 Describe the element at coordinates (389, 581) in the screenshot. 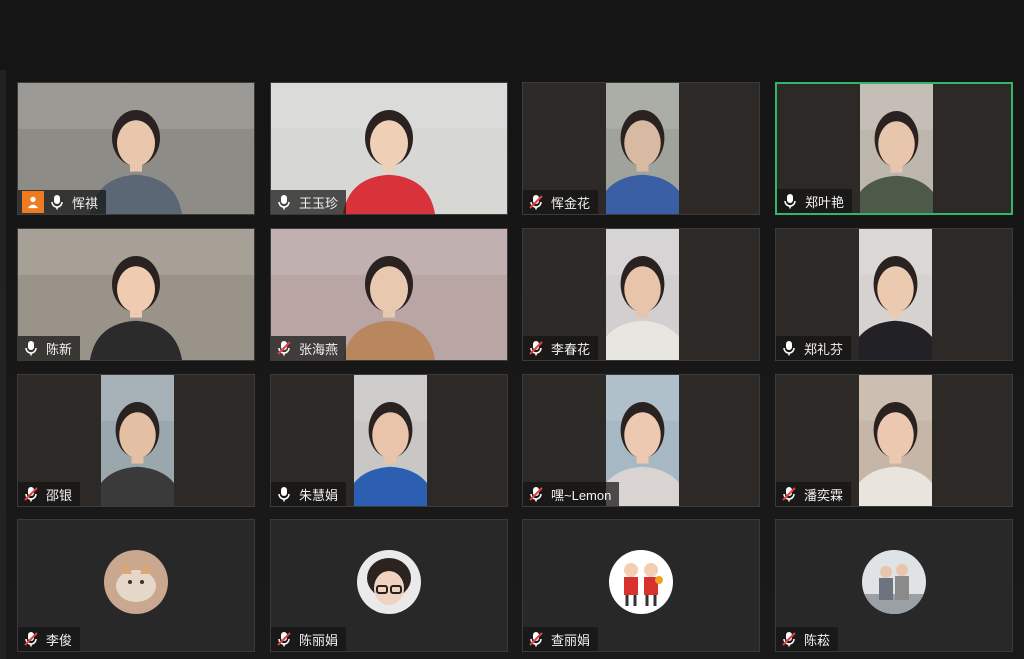

I see `child-avatar` at that location.